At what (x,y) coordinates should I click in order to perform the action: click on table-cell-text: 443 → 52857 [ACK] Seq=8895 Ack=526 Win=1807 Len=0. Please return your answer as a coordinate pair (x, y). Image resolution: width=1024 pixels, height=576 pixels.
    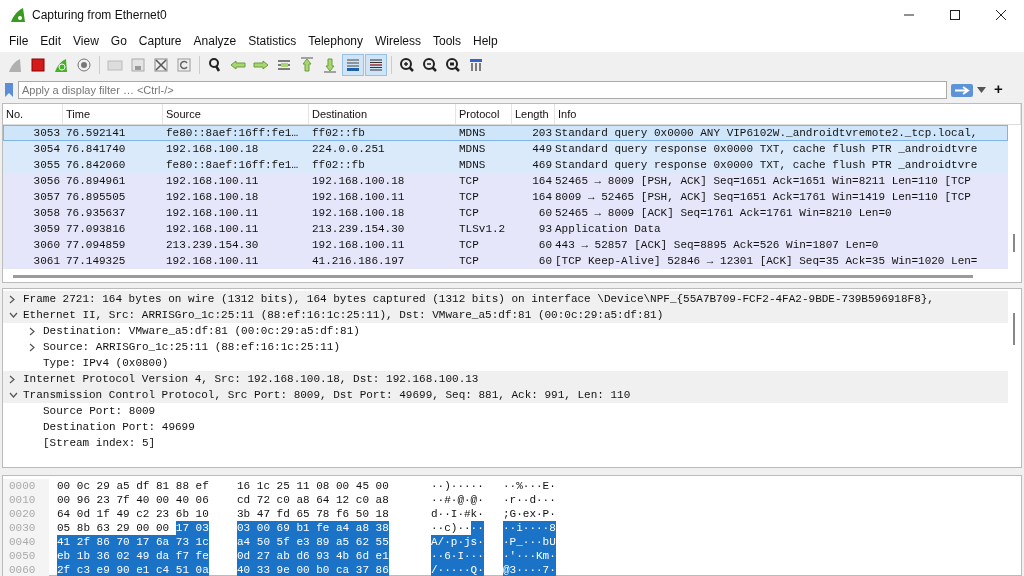
    Looking at the image, I should click on (717, 245).